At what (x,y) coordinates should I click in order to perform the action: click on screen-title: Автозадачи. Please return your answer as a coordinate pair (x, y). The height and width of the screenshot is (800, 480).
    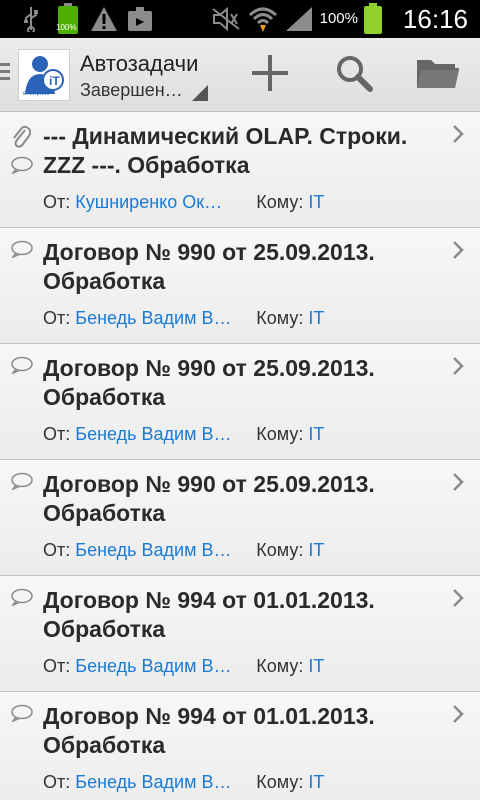
    Looking at the image, I should click on (140, 64).